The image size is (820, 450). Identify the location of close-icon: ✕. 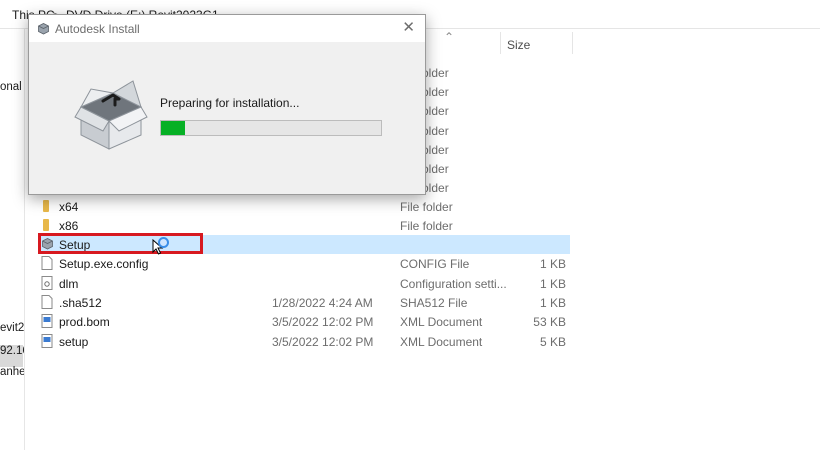
(408, 27).